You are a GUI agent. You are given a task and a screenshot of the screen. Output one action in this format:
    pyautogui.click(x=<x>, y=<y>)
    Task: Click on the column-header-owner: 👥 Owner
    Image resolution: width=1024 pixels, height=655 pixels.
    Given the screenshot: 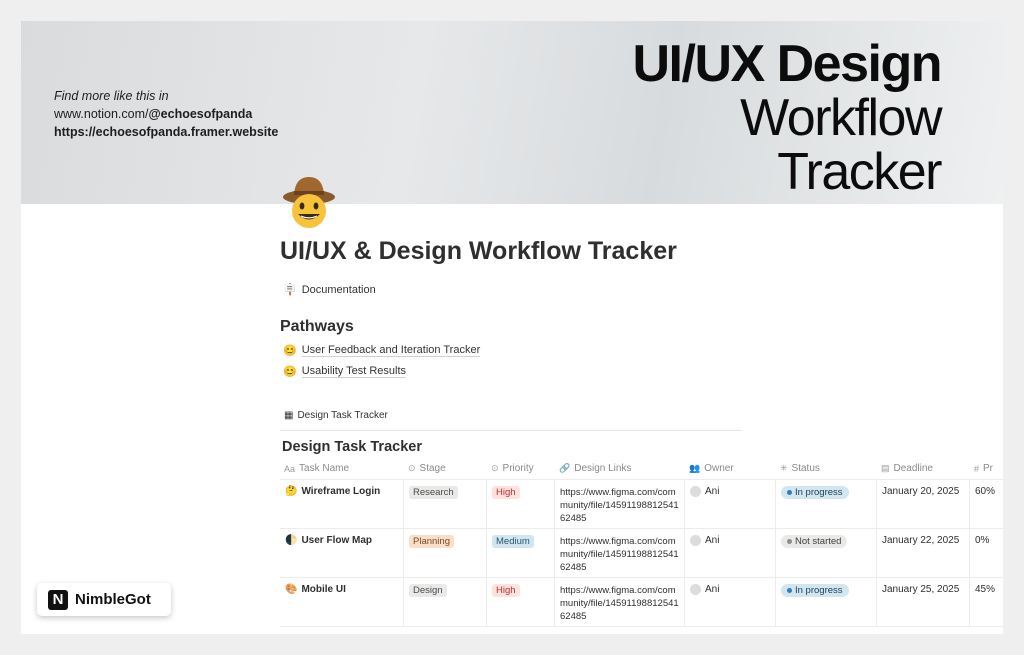 What is the action you would take?
    pyautogui.click(x=730, y=468)
    